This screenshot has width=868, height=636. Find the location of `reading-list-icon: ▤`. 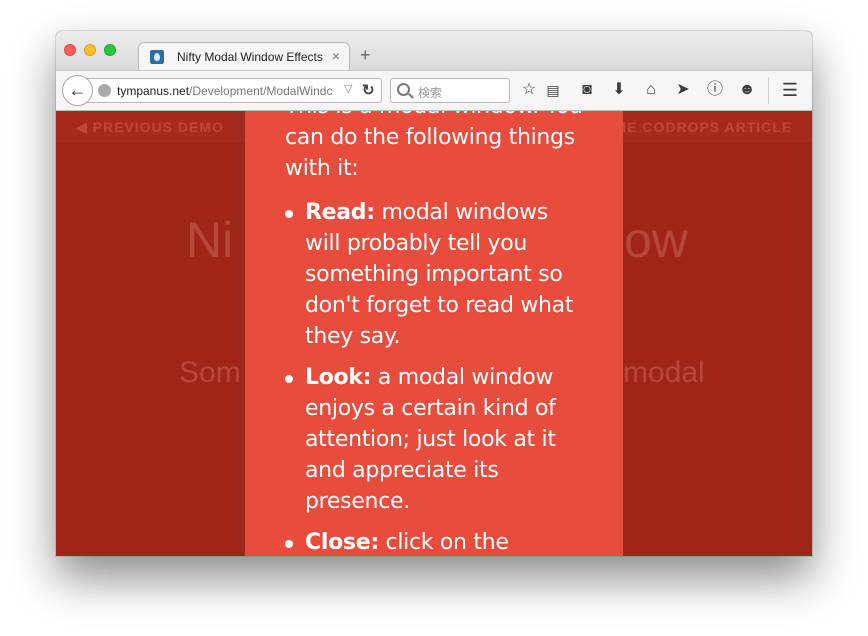

reading-list-icon: ▤ is located at coordinates (553, 90).